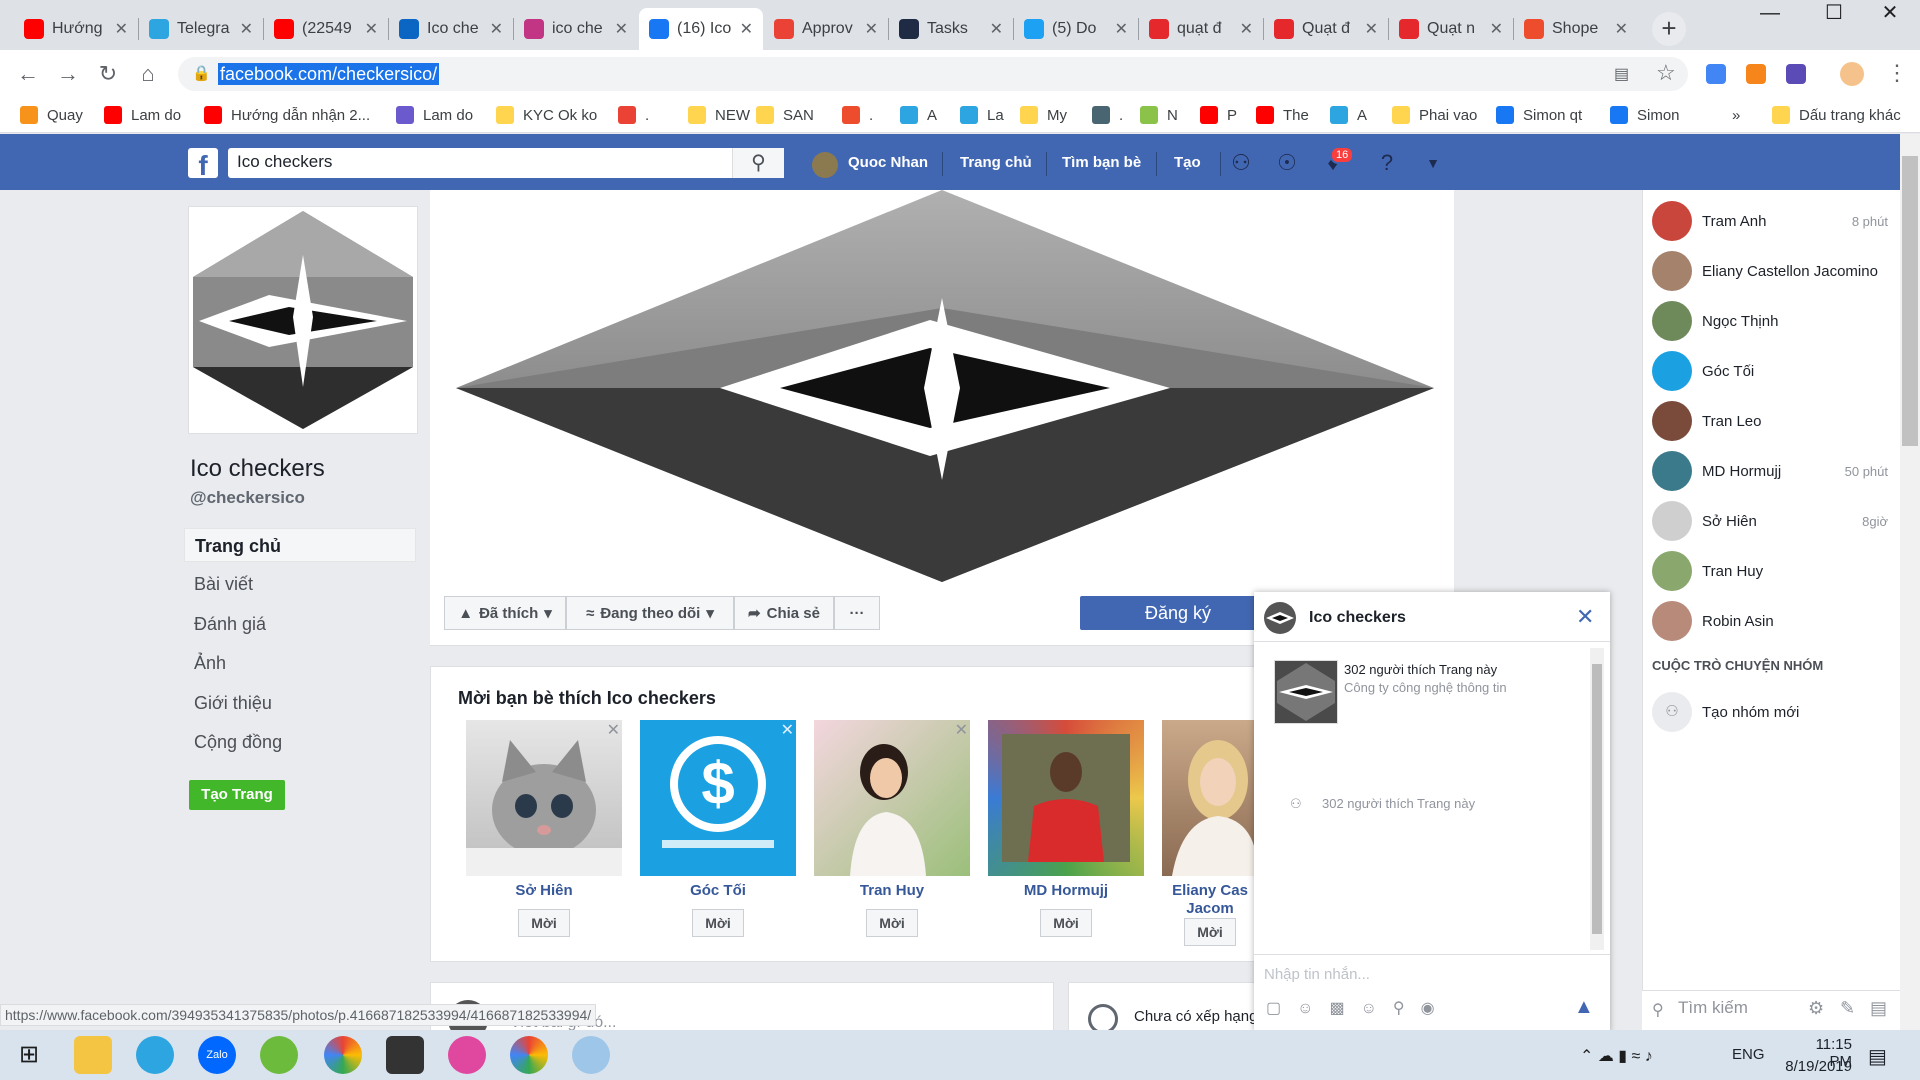 Image resolution: width=1920 pixels, height=1080 pixels. What do you see at coordinates (1796, 74) in the screenshot?
I see `extension-icon` at bounding box center [1796, 74].